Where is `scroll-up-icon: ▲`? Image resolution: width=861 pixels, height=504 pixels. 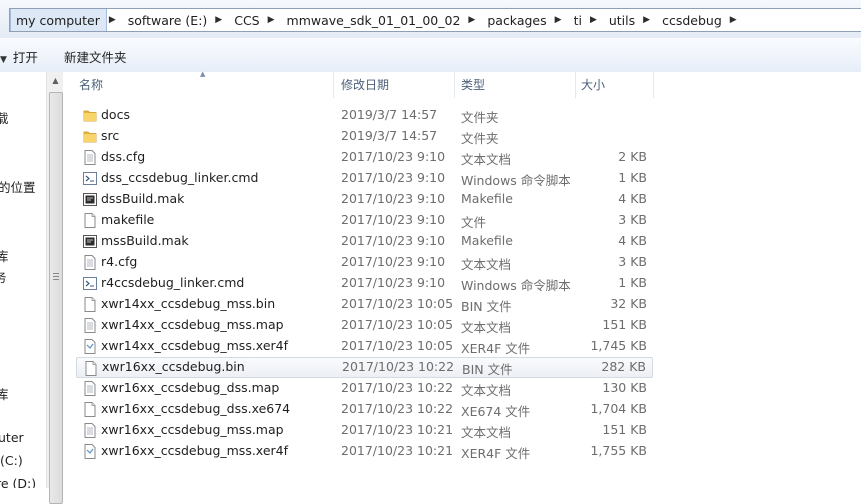
scroll-up-icon: ▲ is located at coordinates (55, 80).